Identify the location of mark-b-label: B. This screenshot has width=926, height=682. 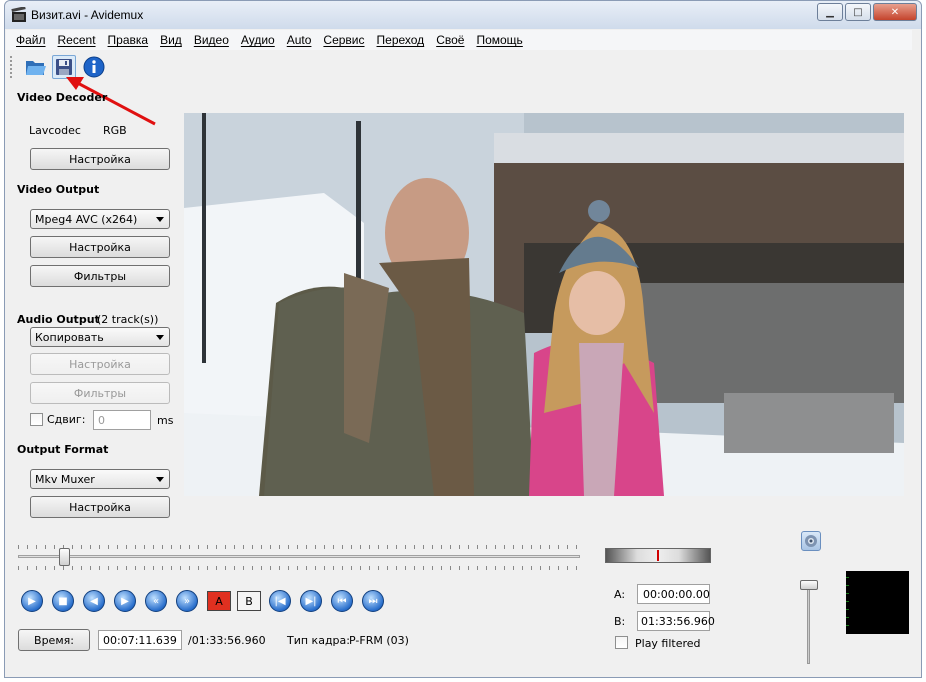
(249, 601).